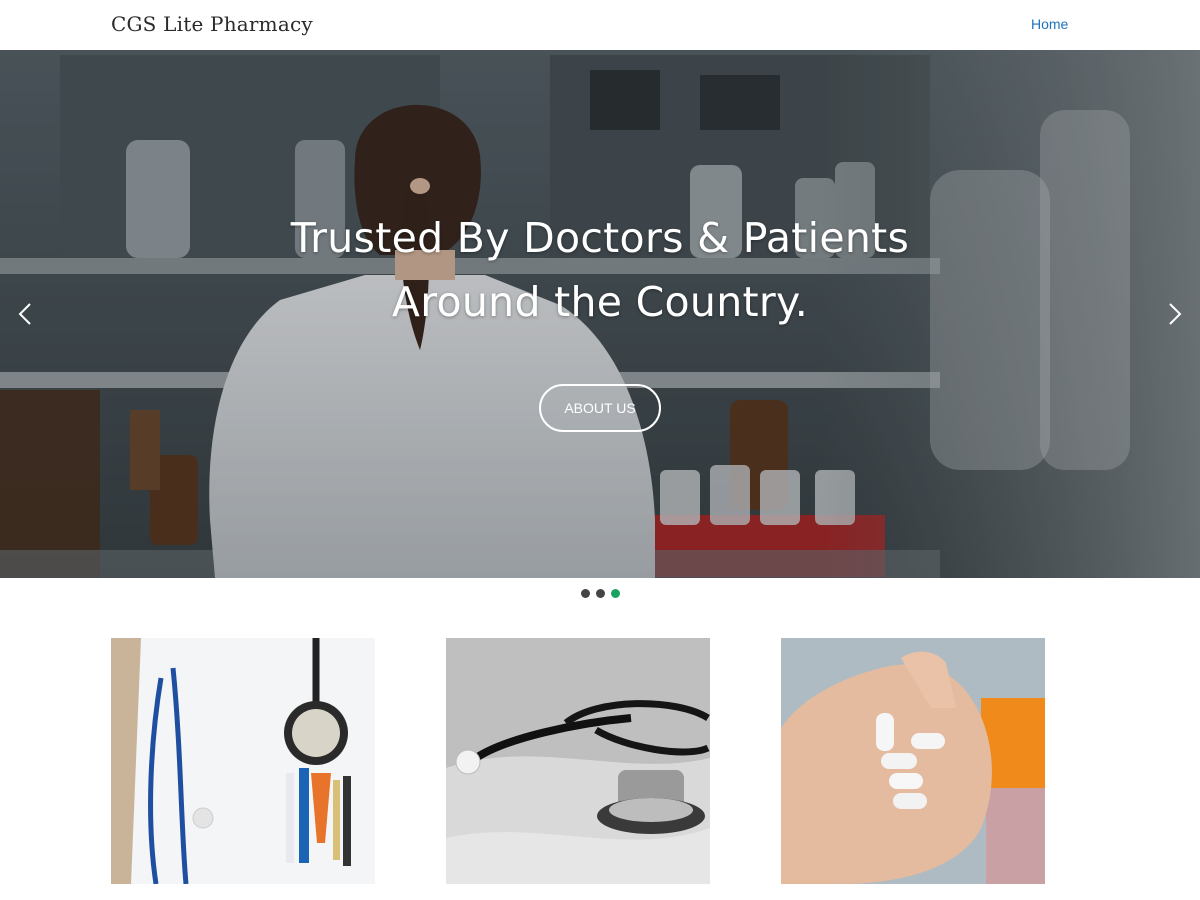  What do you see at coordinates (600, 302) in the screenshot?
I see `hero-title-line2: Around the Country.` at bounding box center [600, 302].